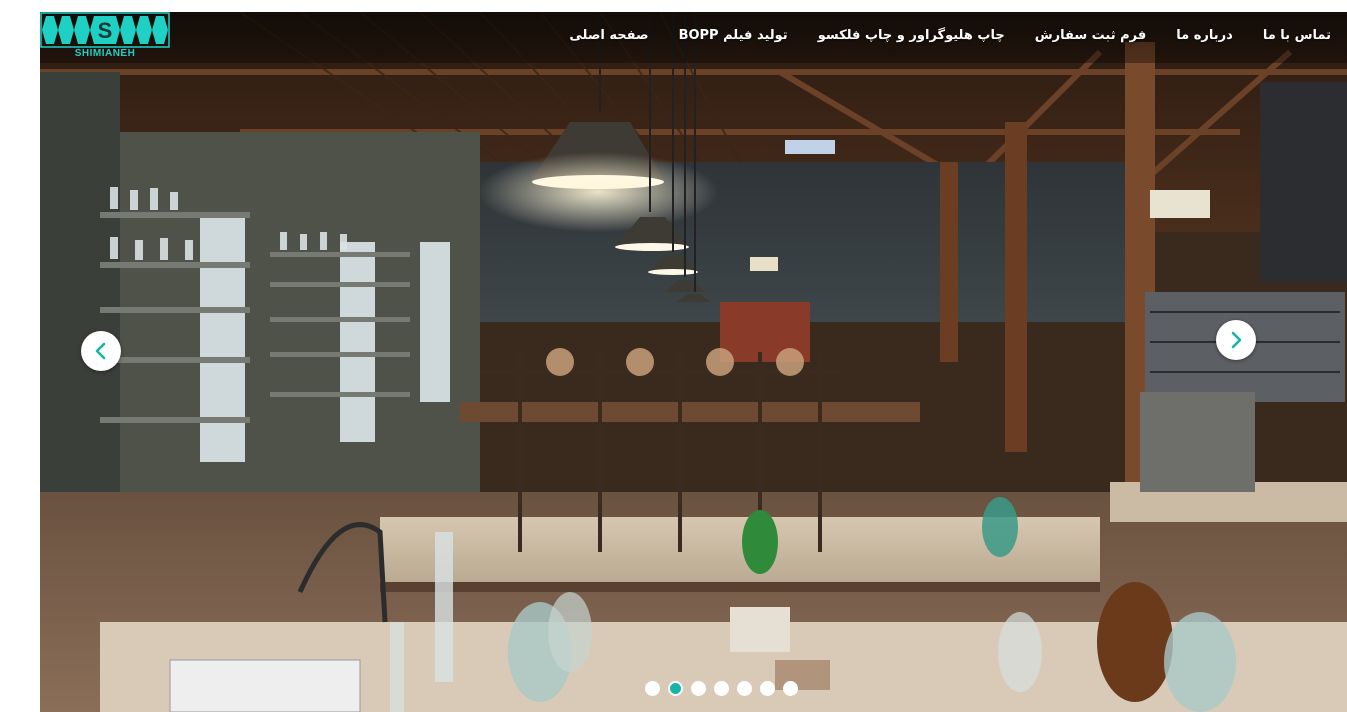 The height and width of the screenshot is (712, 1347). What do you see at coordinates (675, 688) in the screenshot?
I see `slider-dot-2-active` at bounding box center [675, 688].